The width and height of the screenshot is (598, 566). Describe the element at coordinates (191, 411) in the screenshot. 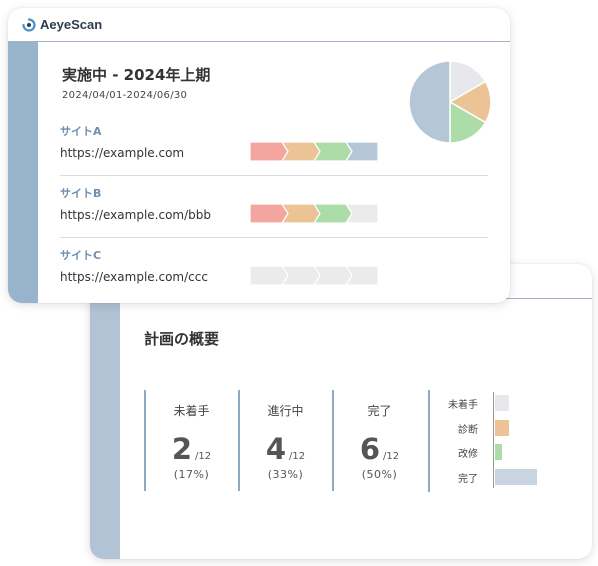

I see `stat-label: 未着手` at that location.